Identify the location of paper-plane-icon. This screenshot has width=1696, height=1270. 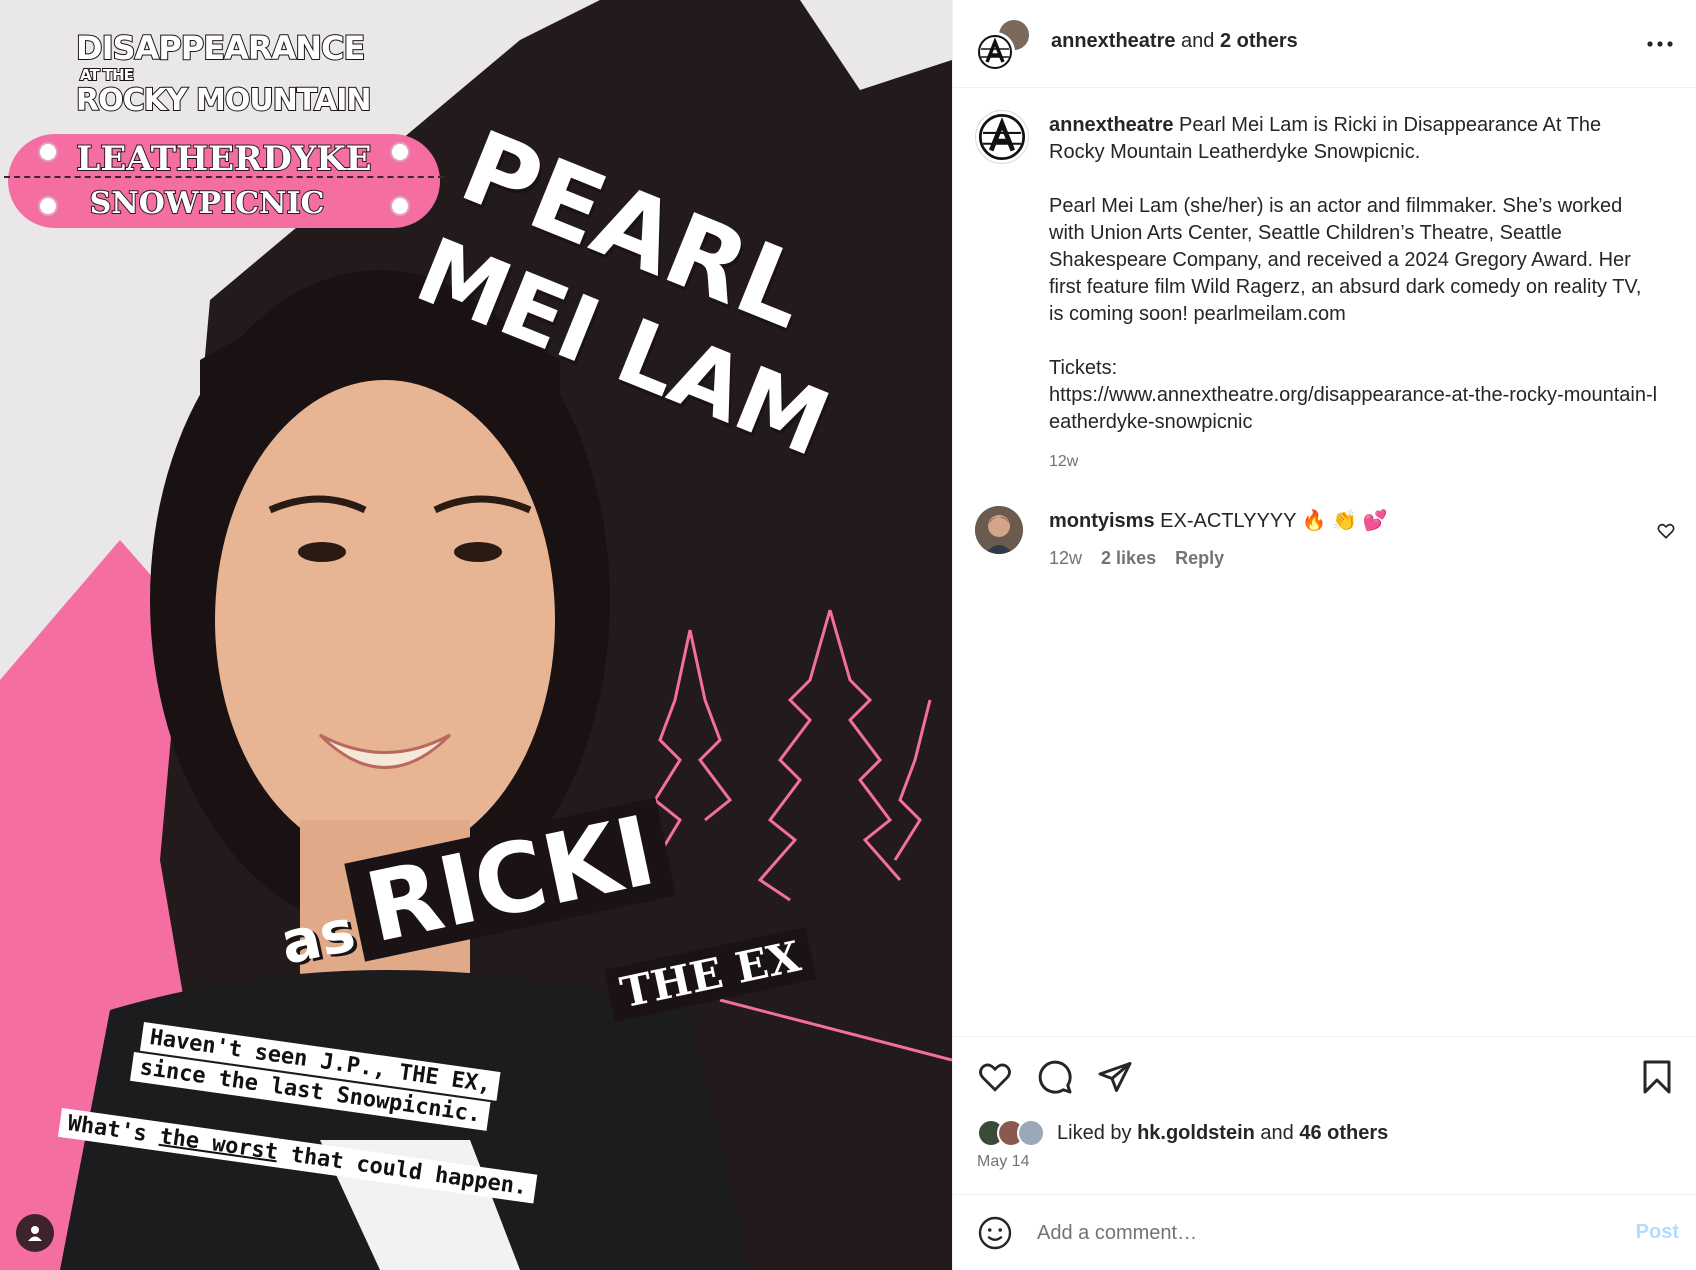
(1115, 1077).